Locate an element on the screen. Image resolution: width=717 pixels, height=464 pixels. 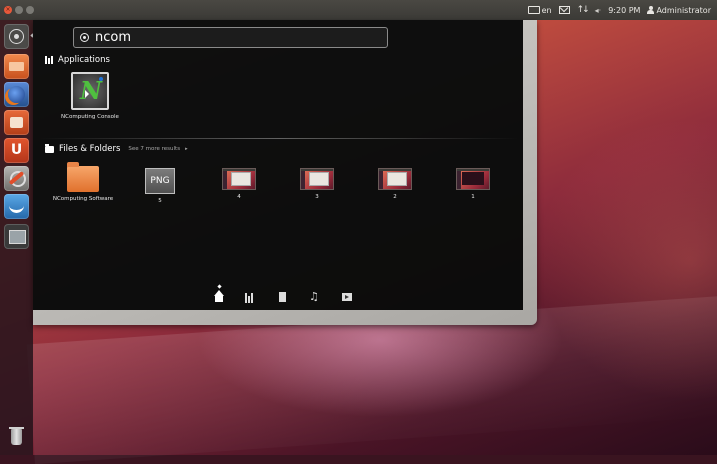
applications-header: Applications is located at coordinates (77, 60).